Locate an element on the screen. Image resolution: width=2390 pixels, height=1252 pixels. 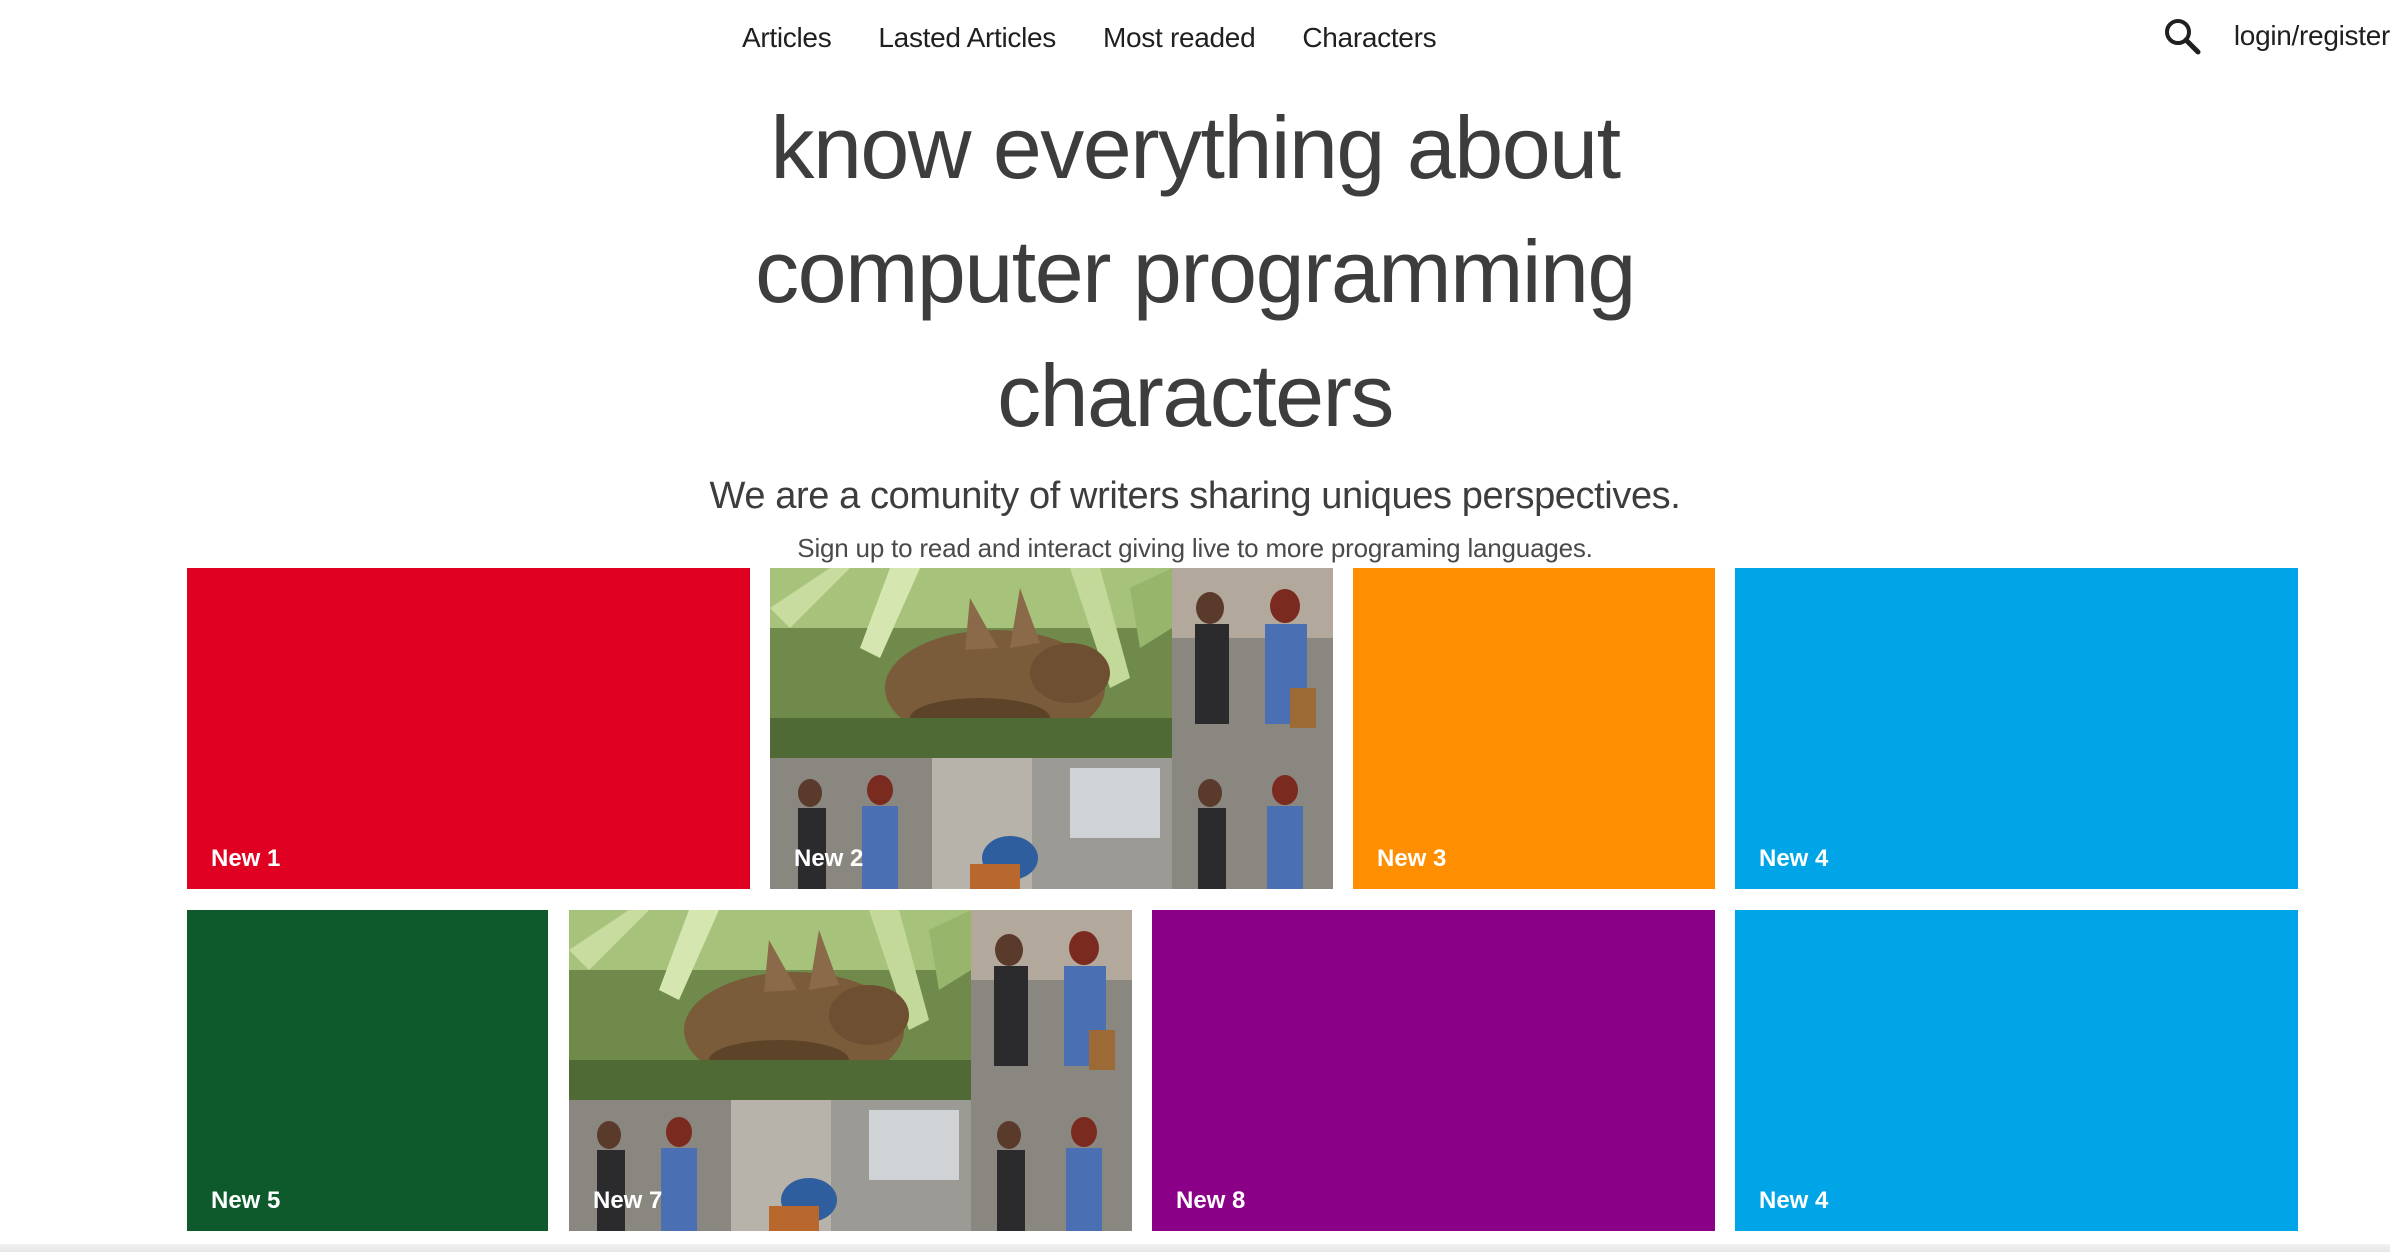
search-icon is located at coordinates (2182, 36).